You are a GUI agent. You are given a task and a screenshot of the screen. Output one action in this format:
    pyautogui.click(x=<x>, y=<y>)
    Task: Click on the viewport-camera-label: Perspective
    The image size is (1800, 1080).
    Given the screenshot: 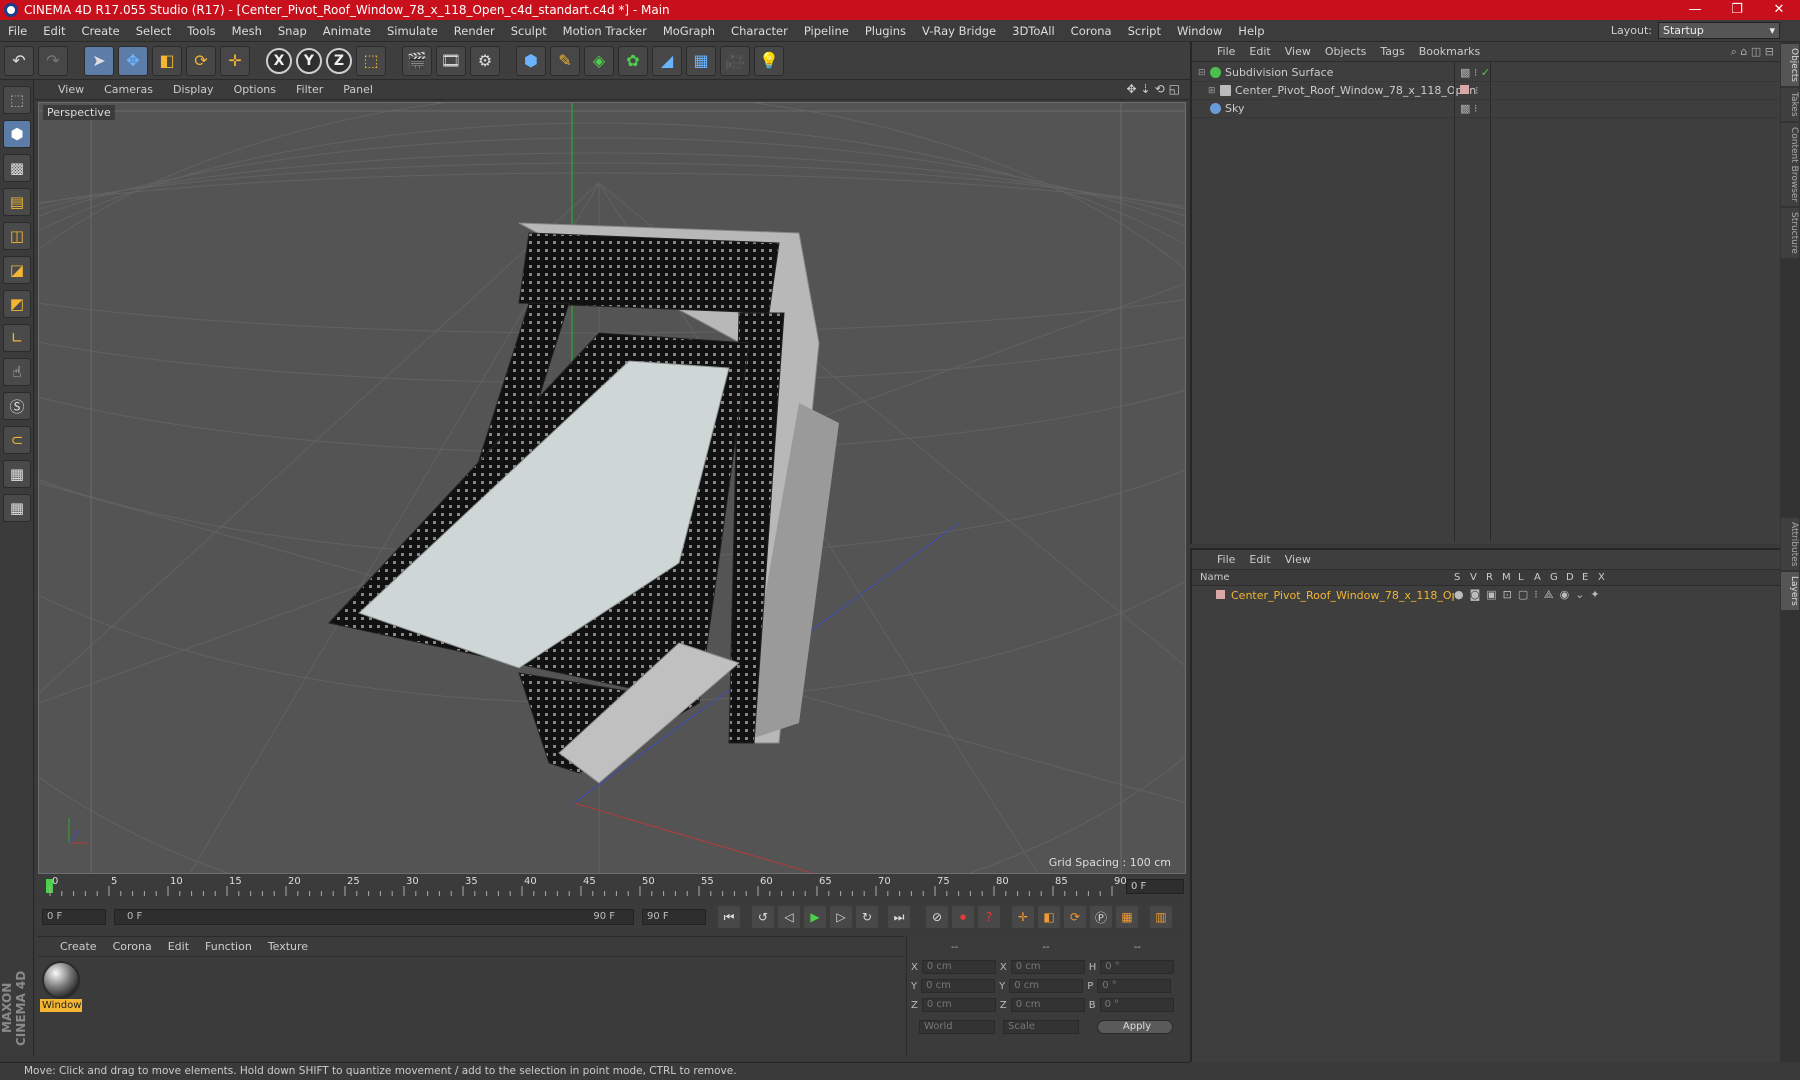 What is the action you would take?
    pyautogui.click(x=79, y=112)
    